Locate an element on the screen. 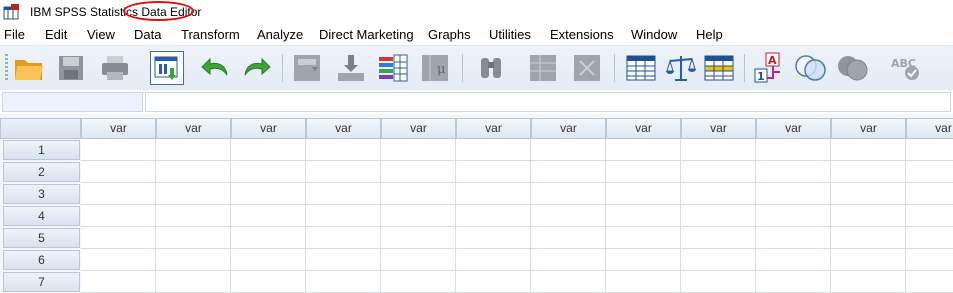 The height and width of the screenshot is (293, 953). cell-reference-box is located at coordinates (72, 102).